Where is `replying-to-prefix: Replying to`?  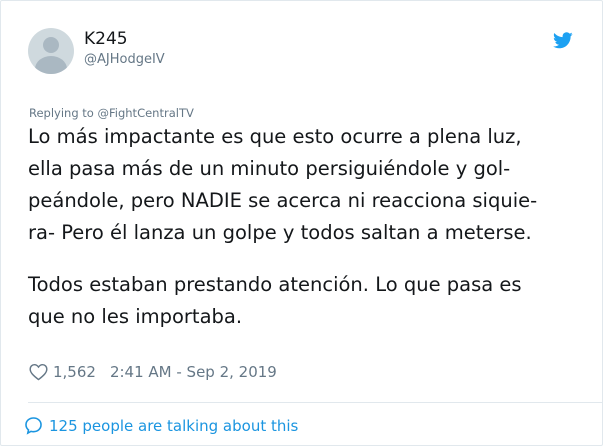
replying-to-prefix: Replying to is located at coordinates (61, 113).